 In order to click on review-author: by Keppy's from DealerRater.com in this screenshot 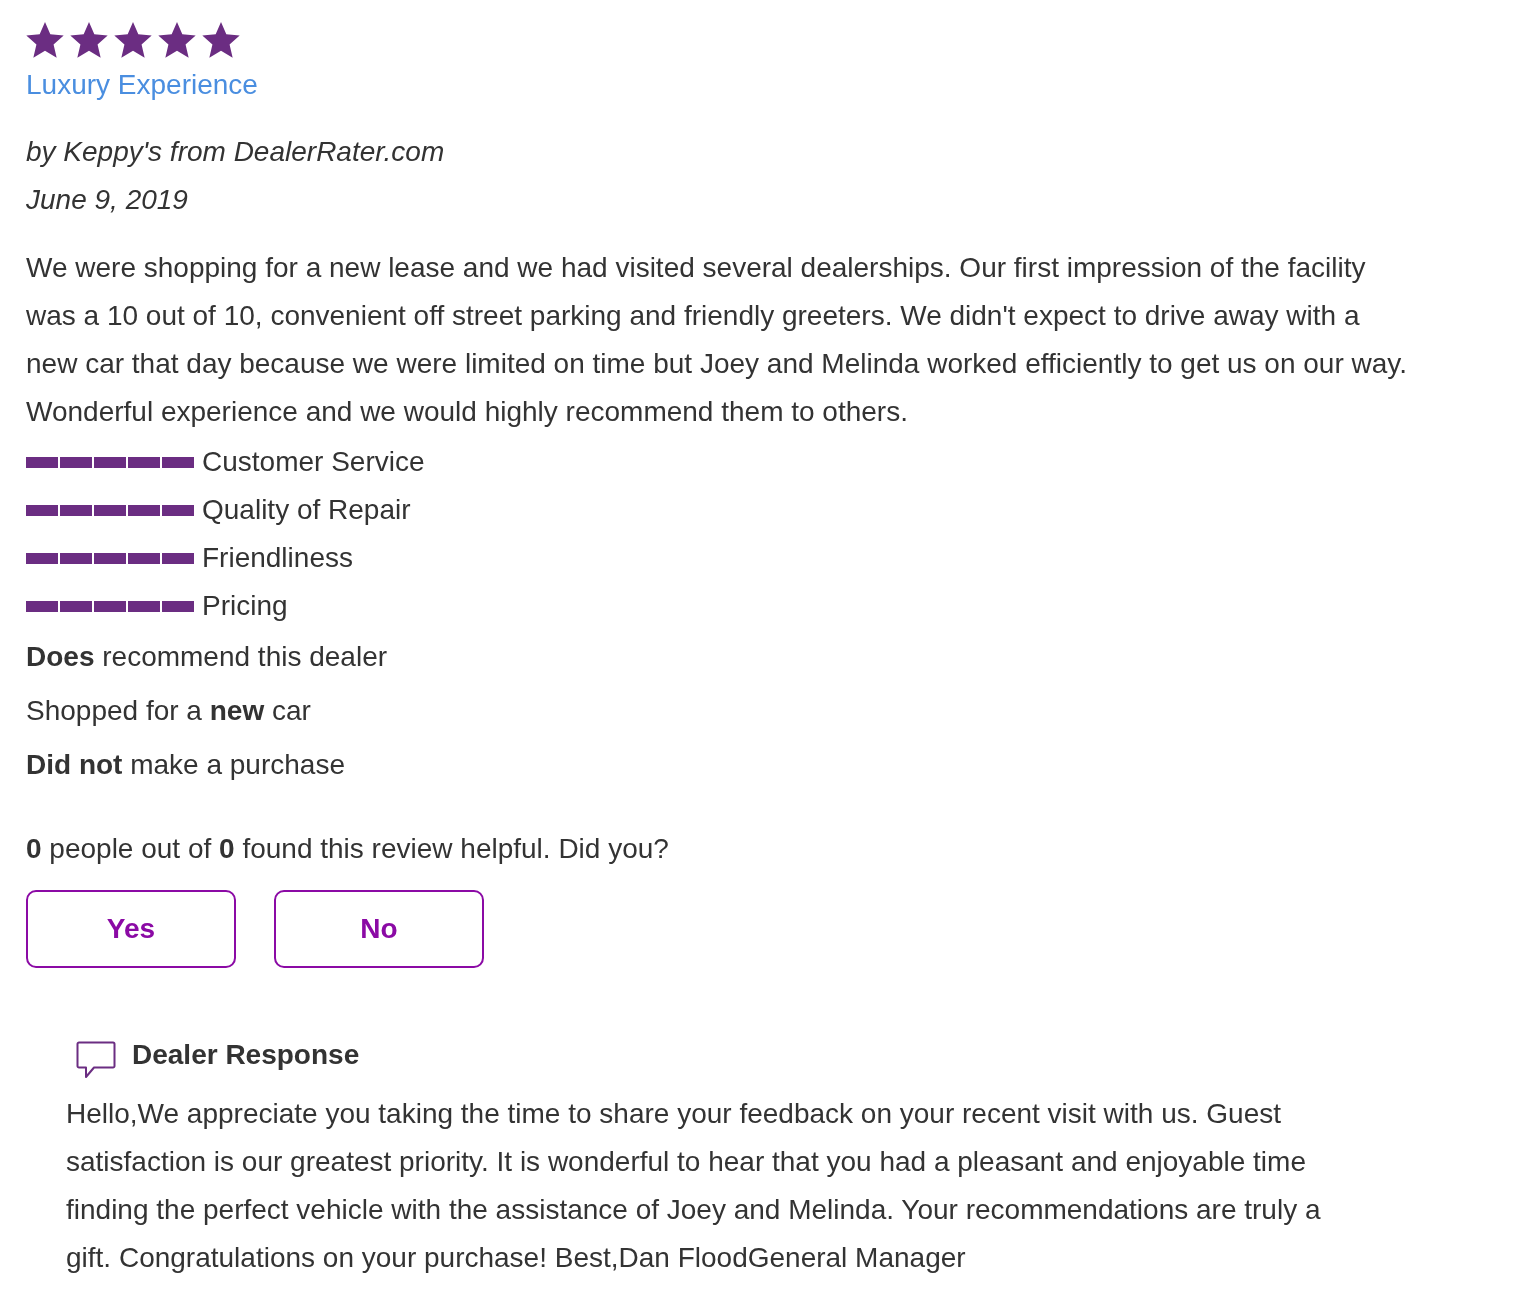, I will do `click(235, 152)`.